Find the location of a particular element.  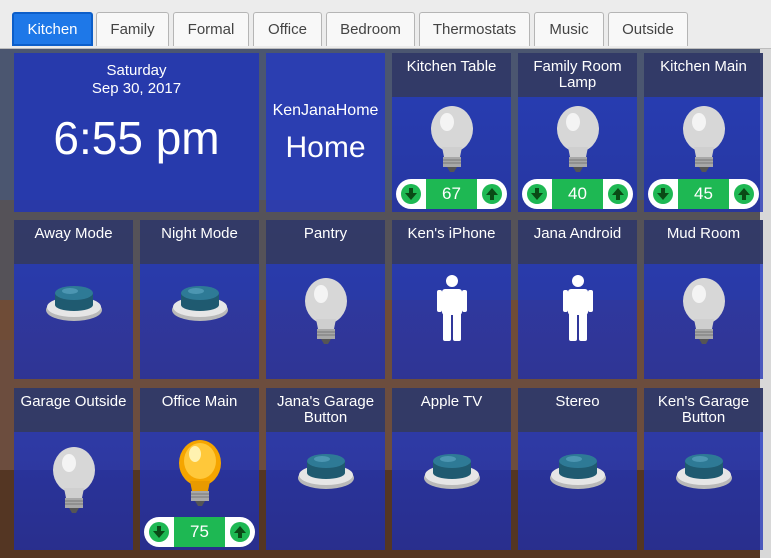

tile-night-mode: Night Mode is located at coordinates (199, 299).